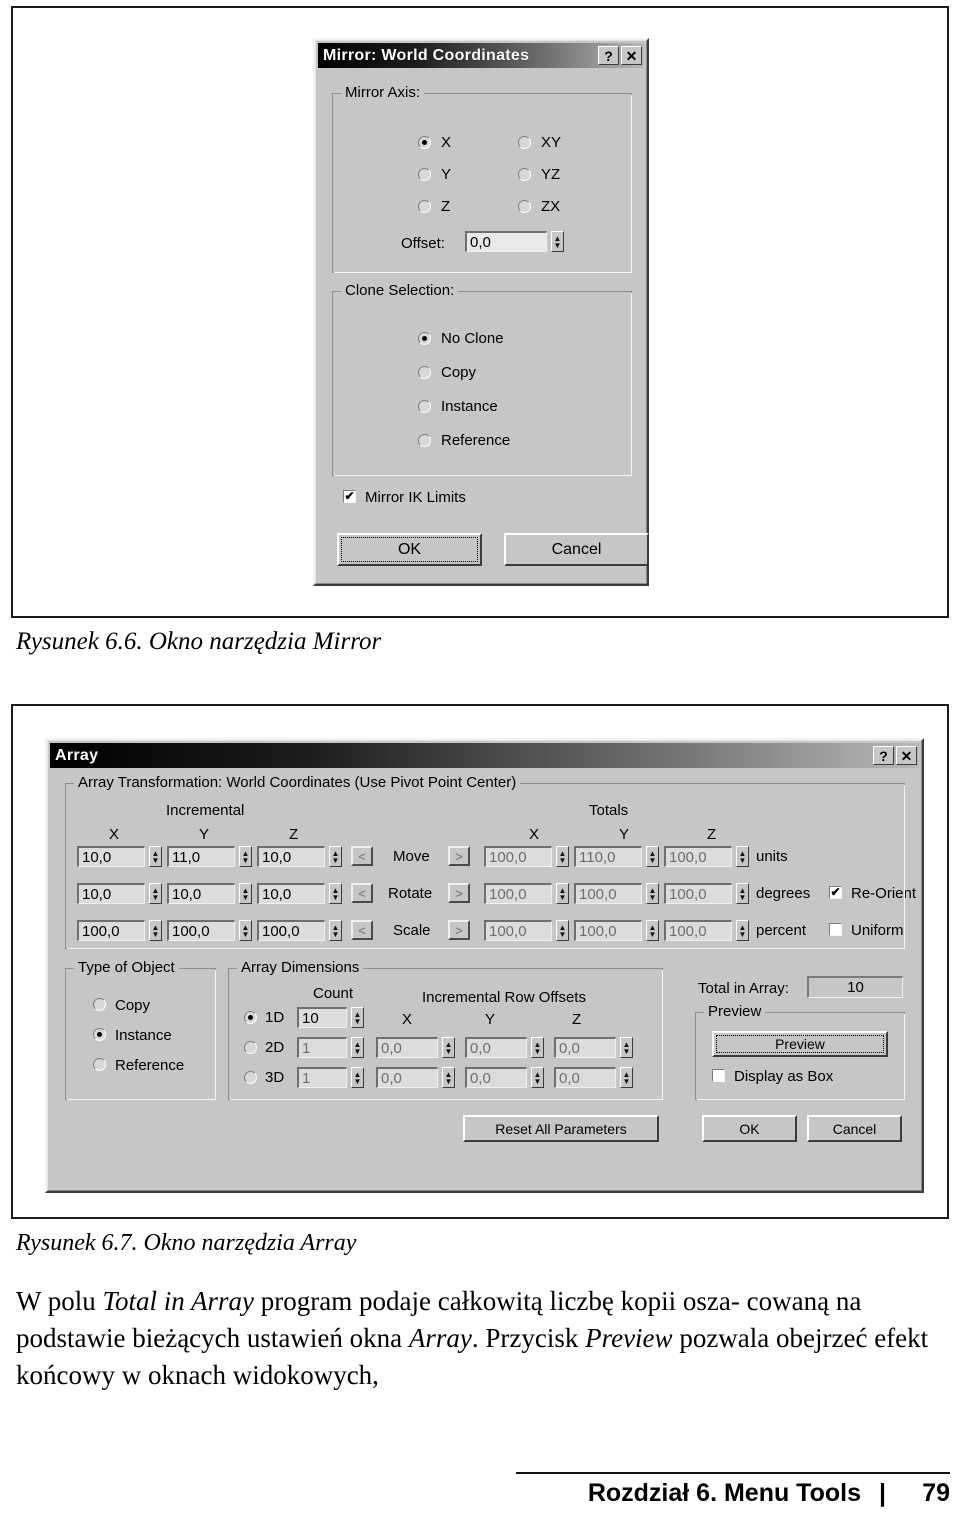 The height and width of the screenshot is (1528, 960). Describe the element at coordinates (201, 893) in the screenshot. I see `rotate-incremental-y: 10,0` at that location.